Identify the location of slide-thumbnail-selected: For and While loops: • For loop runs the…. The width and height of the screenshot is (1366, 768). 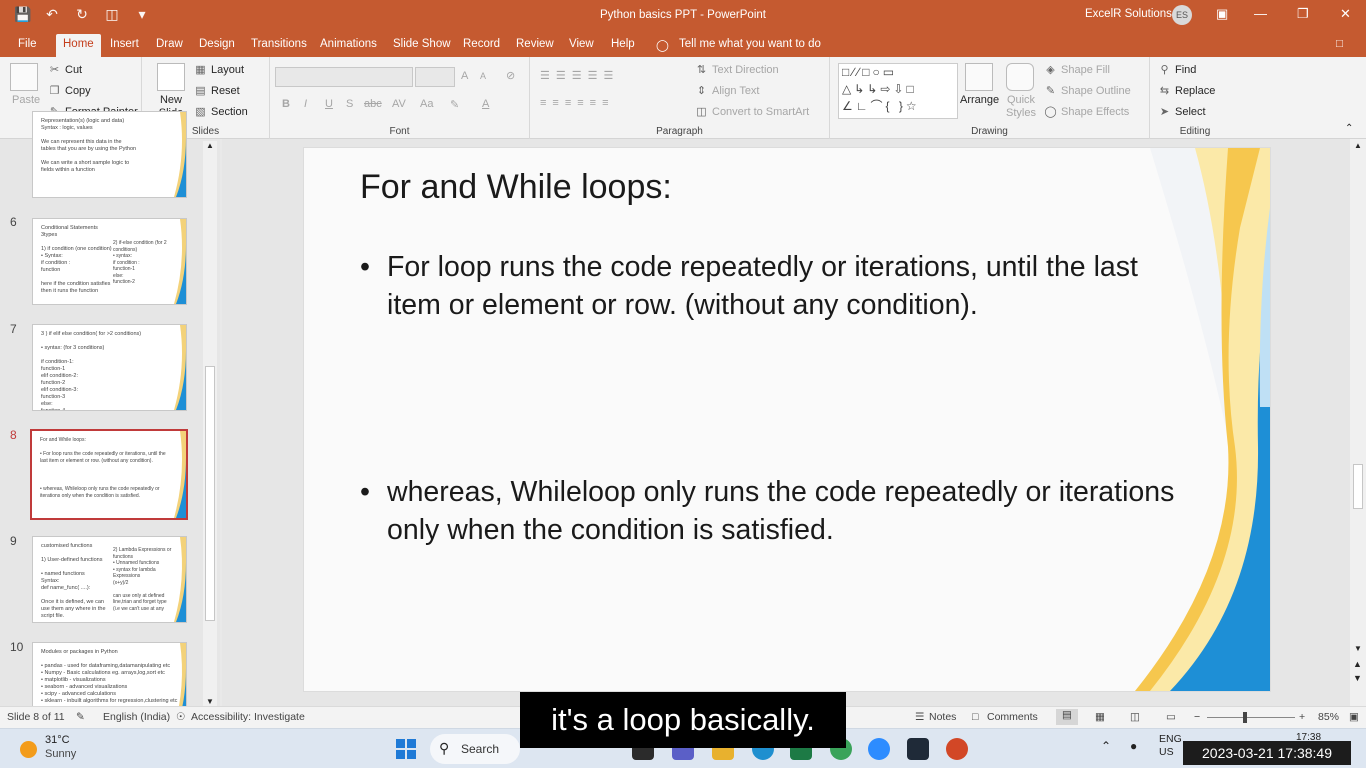
(109, 474).